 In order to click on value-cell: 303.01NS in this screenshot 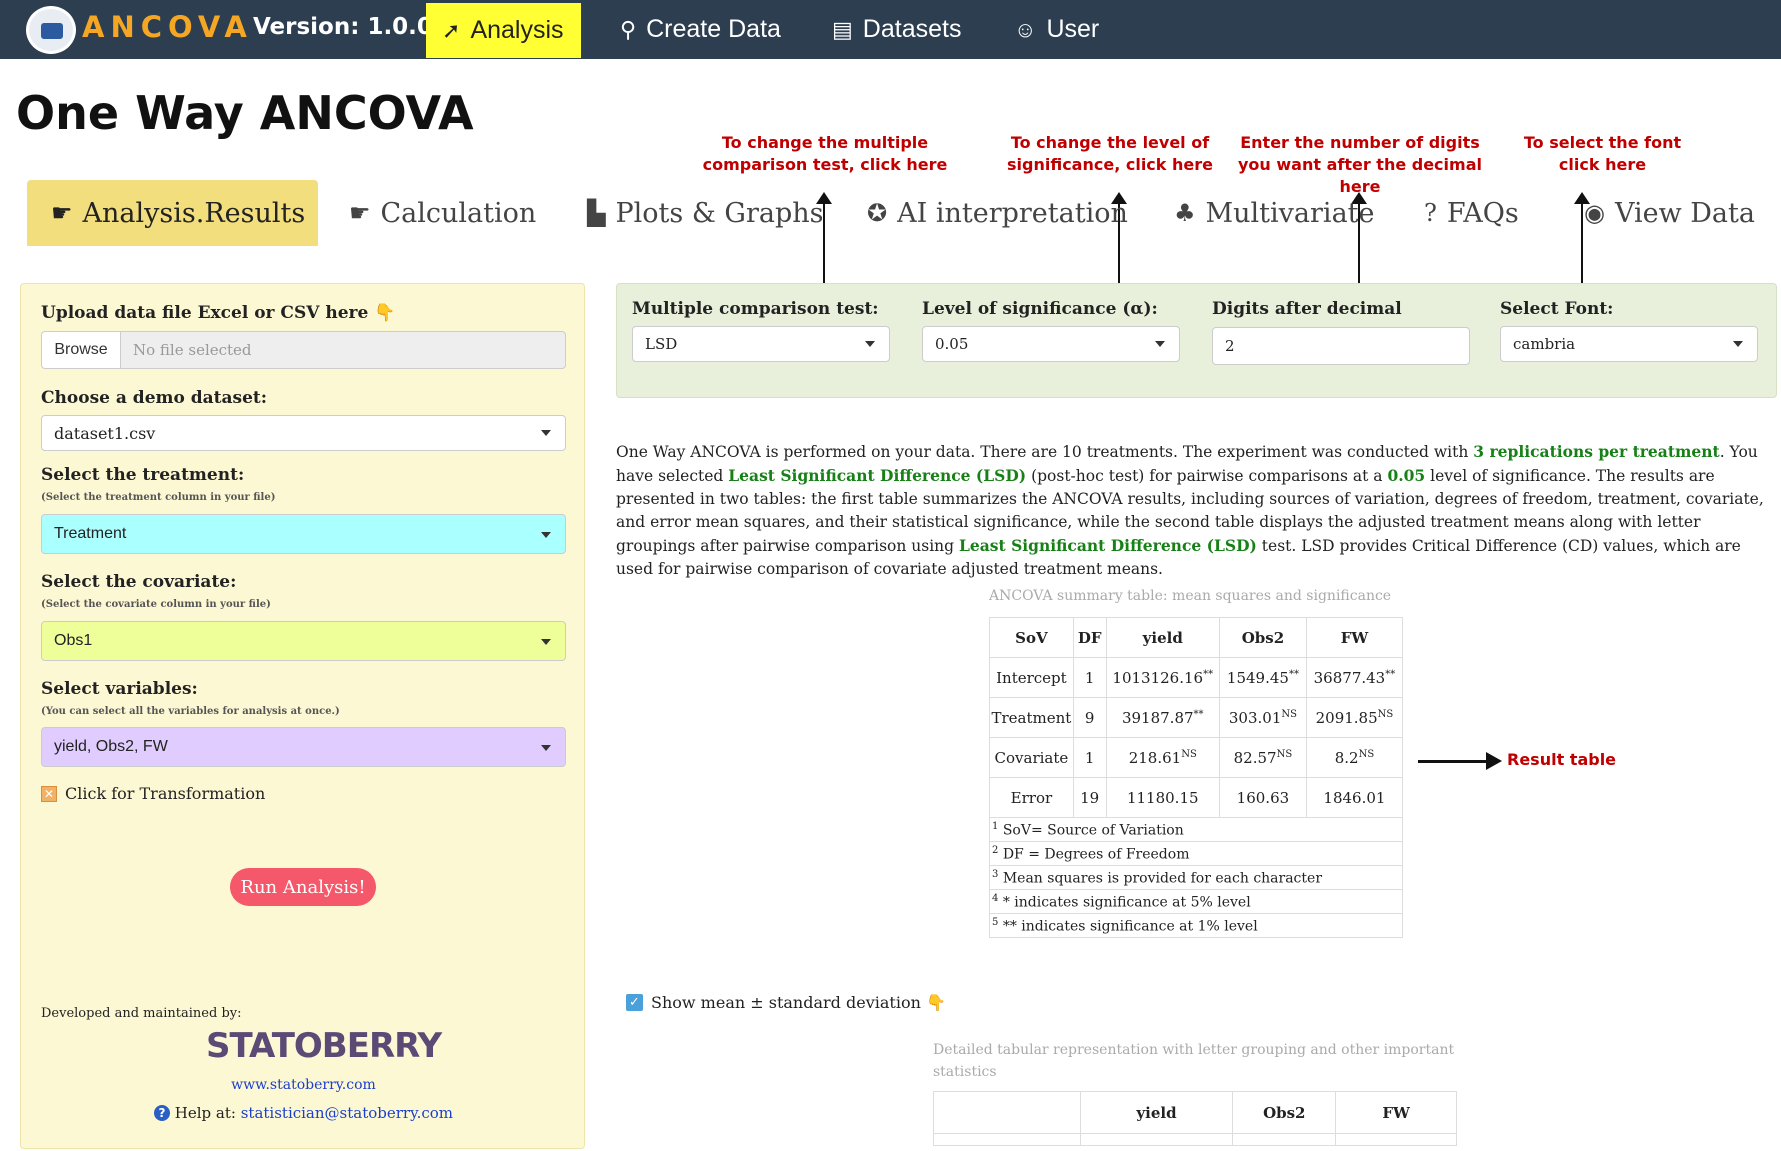, I will do `click(1262, 717)`.